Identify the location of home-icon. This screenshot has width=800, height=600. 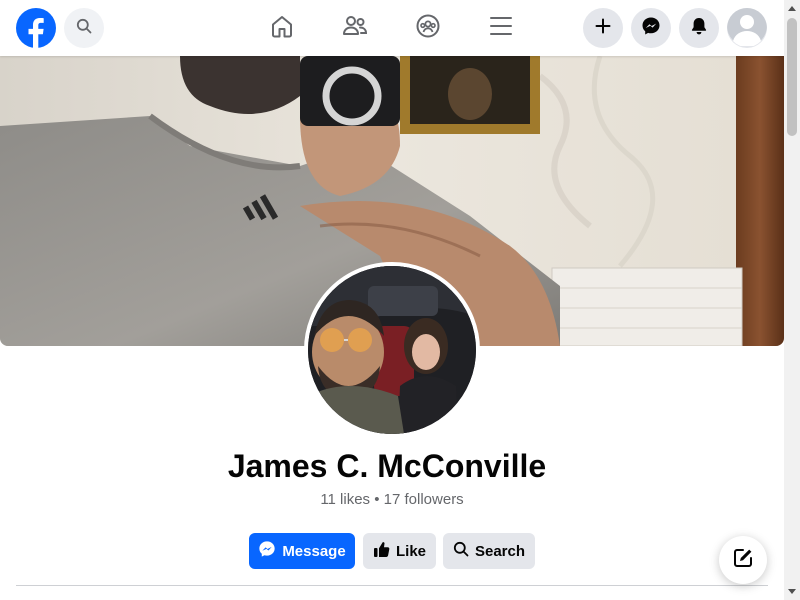
(282, 28).